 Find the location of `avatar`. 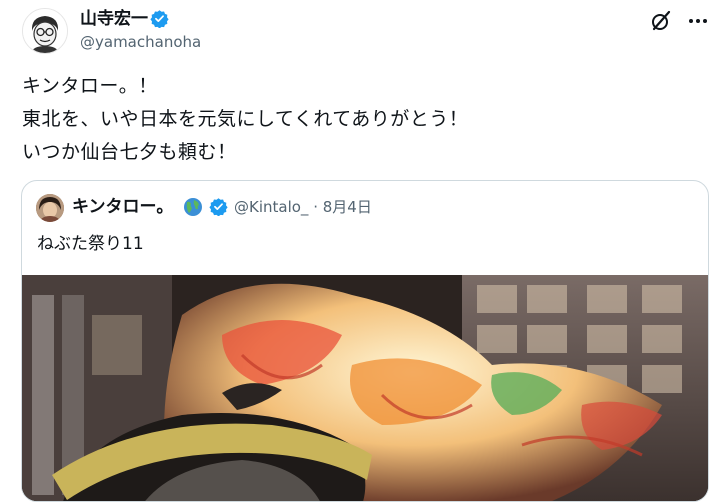

avatar is located at coordinates (45, 31).